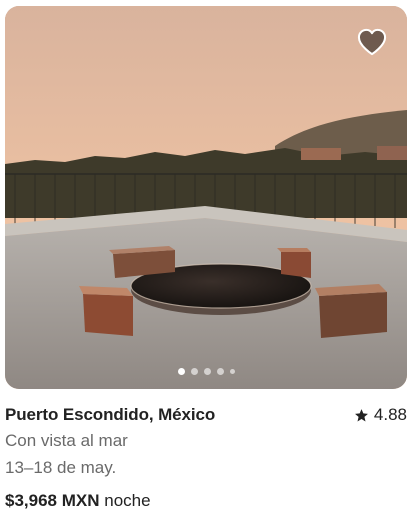 This screenshot has height=527, width=415. What do you see at coordinates (52, 500) in the screenshot?
I see `listing-price: $3,968 MXN` at bounding box center [52, 500].